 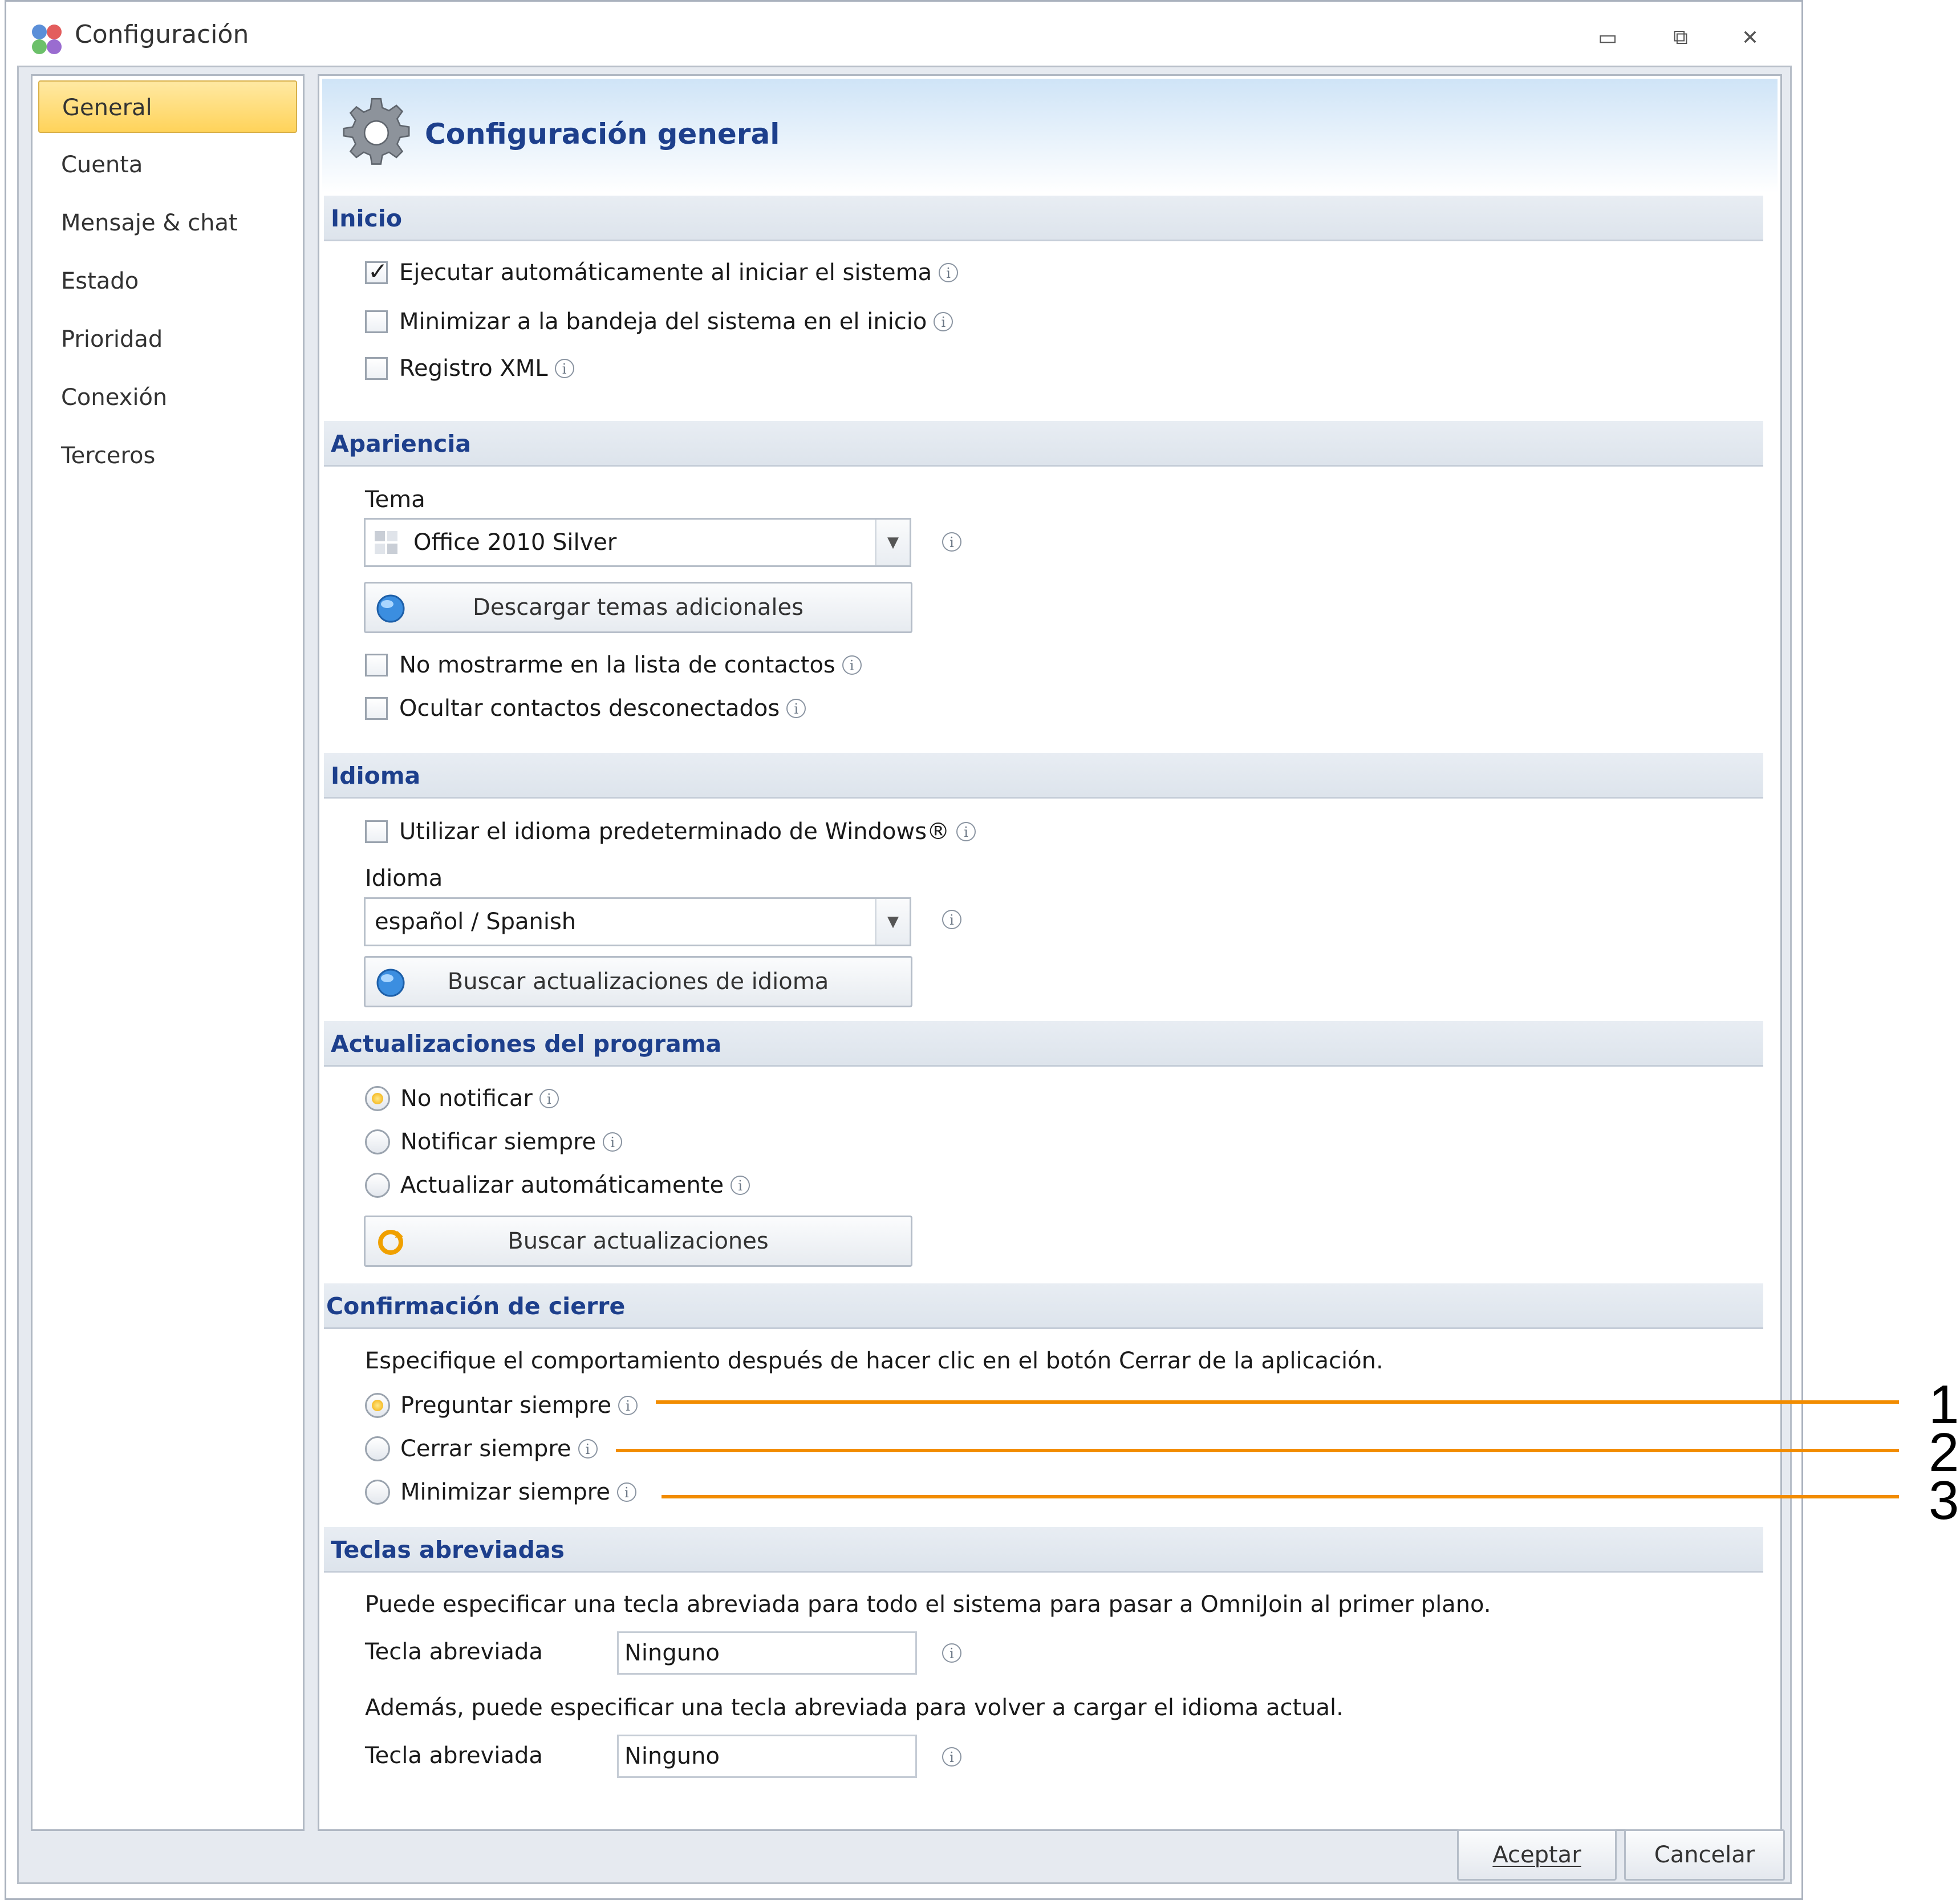 I want to click on checkbox-xml-log-label: Registro XML, so click(x=473, y=368).